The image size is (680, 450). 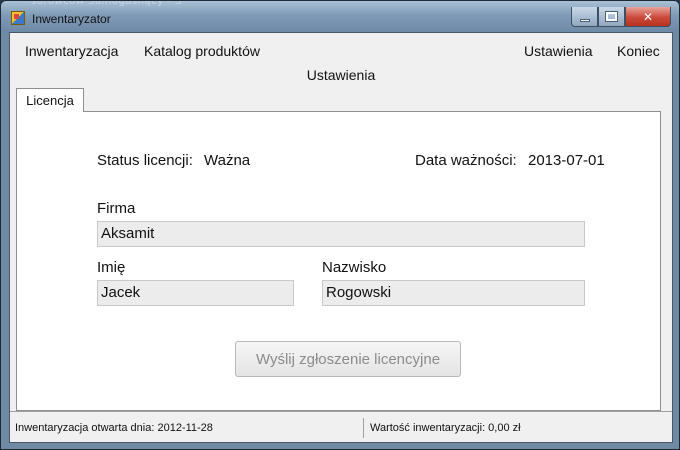 What do you see at coordinates (227, 160) in the screenshot?
I see `license-status-value: Ważna` at bounding box center [227, 160].